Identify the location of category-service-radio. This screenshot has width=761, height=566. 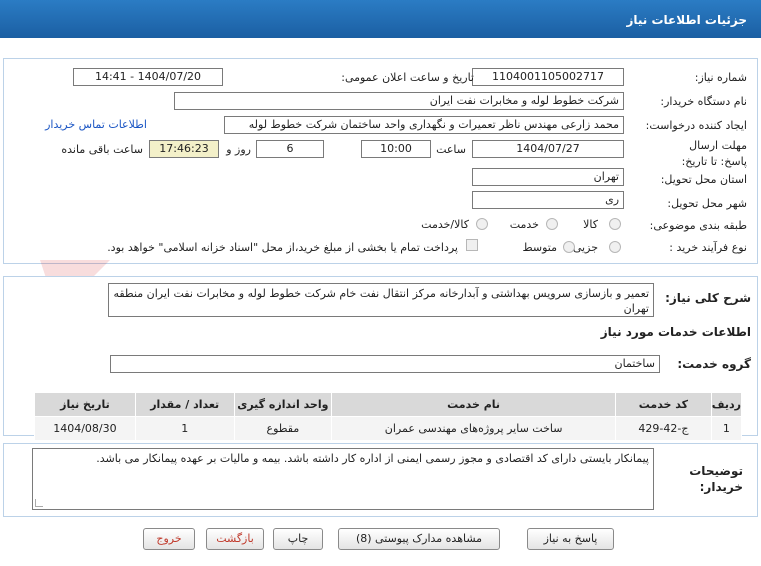
(552, 224).